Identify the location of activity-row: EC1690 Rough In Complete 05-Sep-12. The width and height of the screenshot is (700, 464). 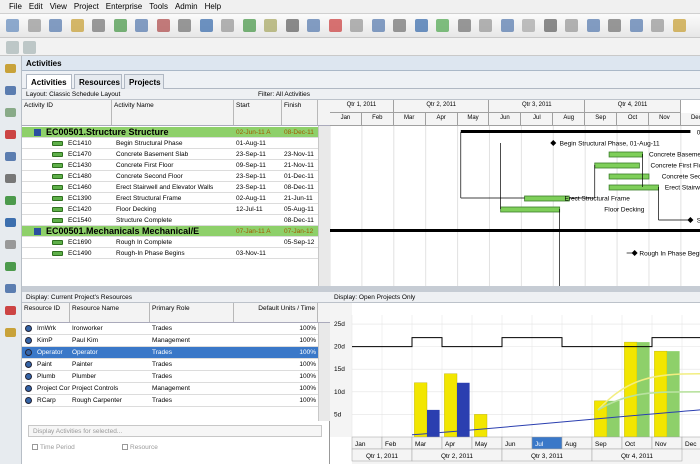
(170, 242).